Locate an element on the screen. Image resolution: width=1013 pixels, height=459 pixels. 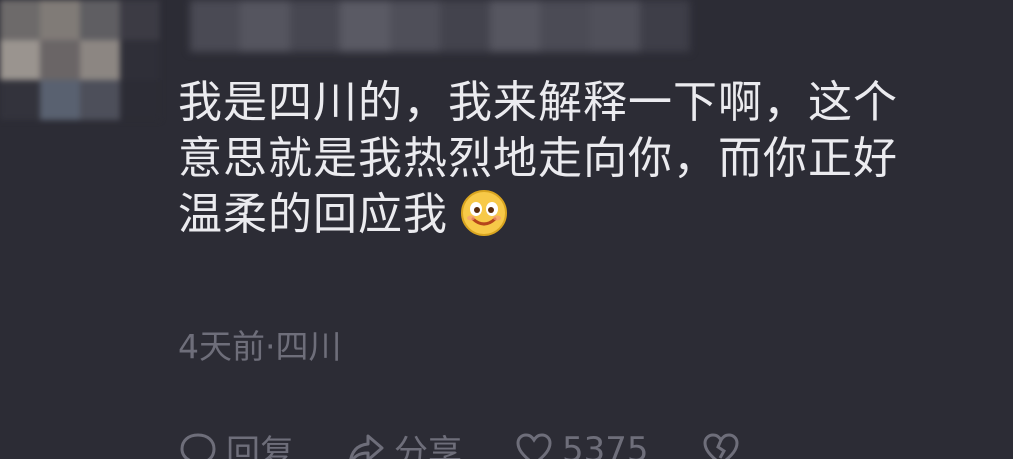
smile-icon is located at coordinates (484, 213).